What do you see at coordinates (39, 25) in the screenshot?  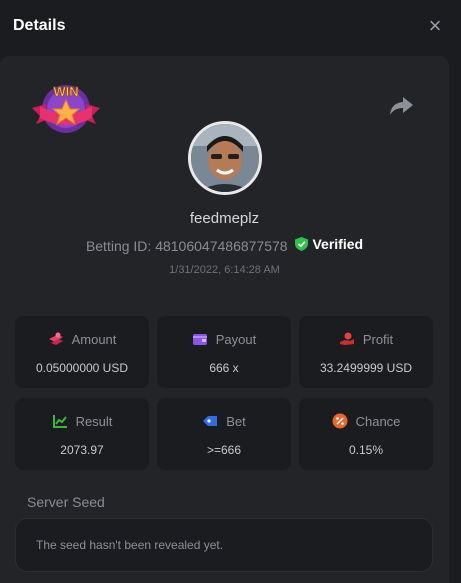 I see `modal-title: Details` at bounding box center [39, 25].